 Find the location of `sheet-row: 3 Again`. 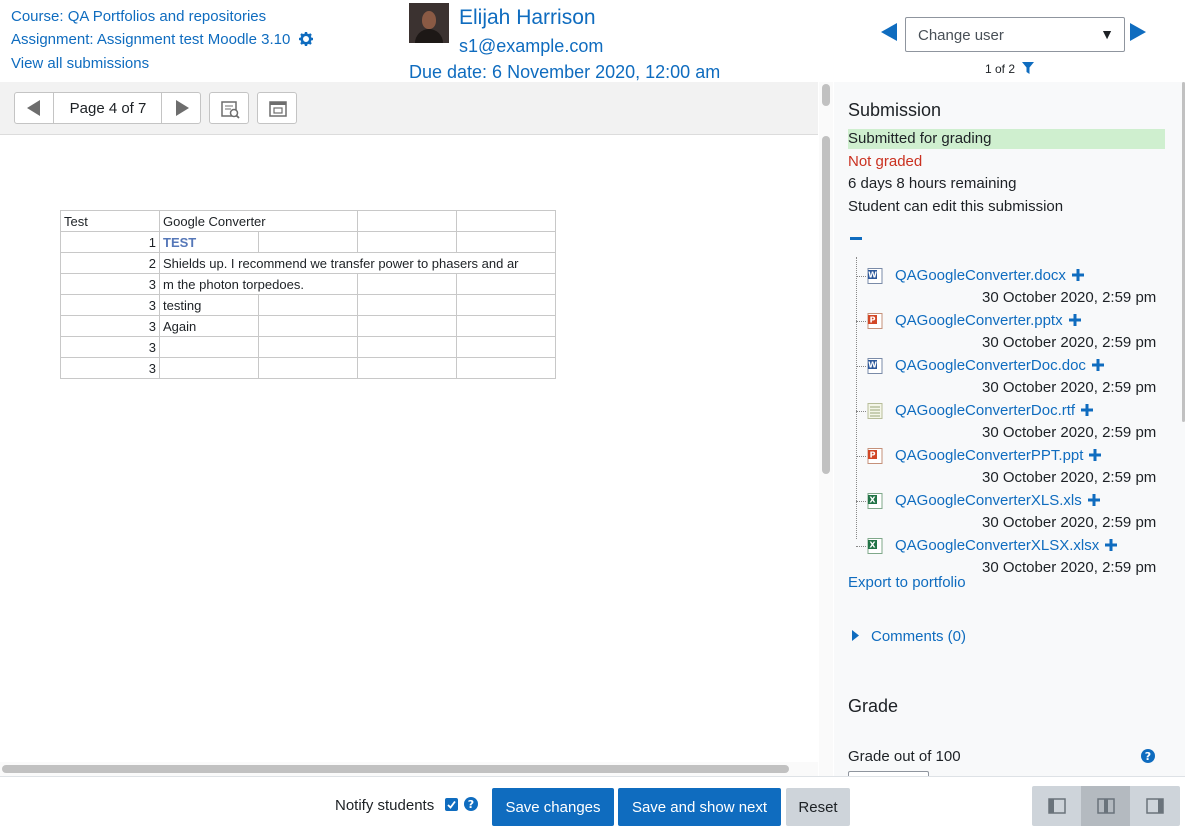

sheet-row: 3 Again is located at coordinates (308, 326).